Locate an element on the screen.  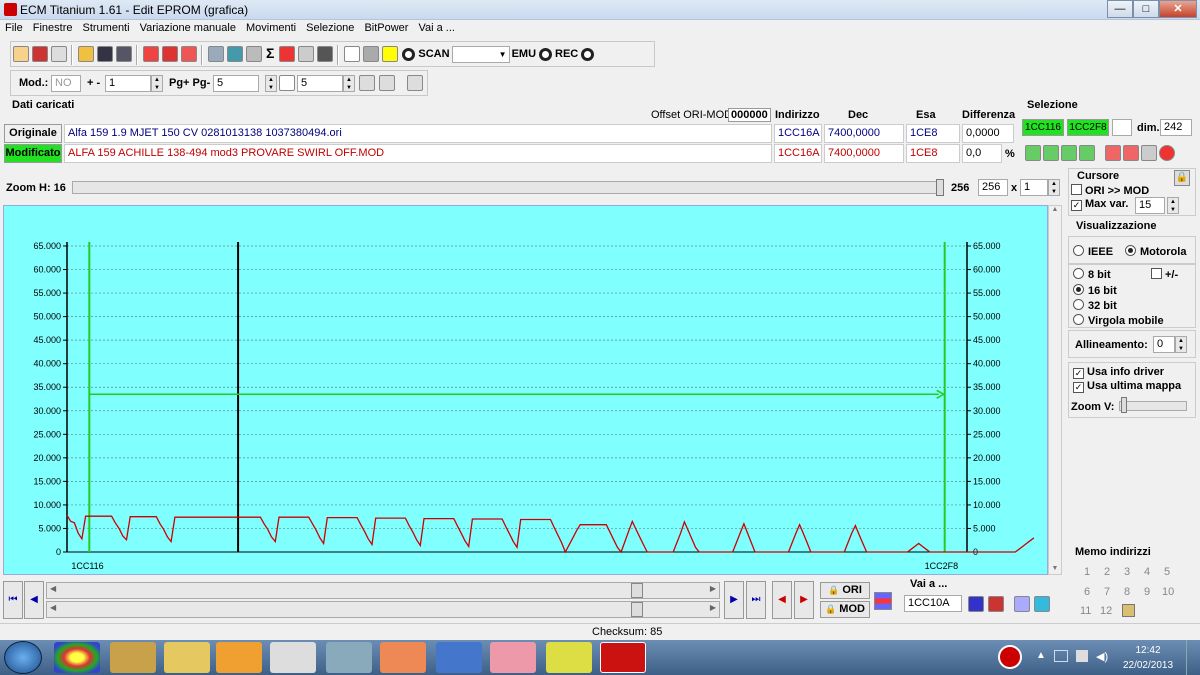
verify-icon is located at coordinates (170, 54).